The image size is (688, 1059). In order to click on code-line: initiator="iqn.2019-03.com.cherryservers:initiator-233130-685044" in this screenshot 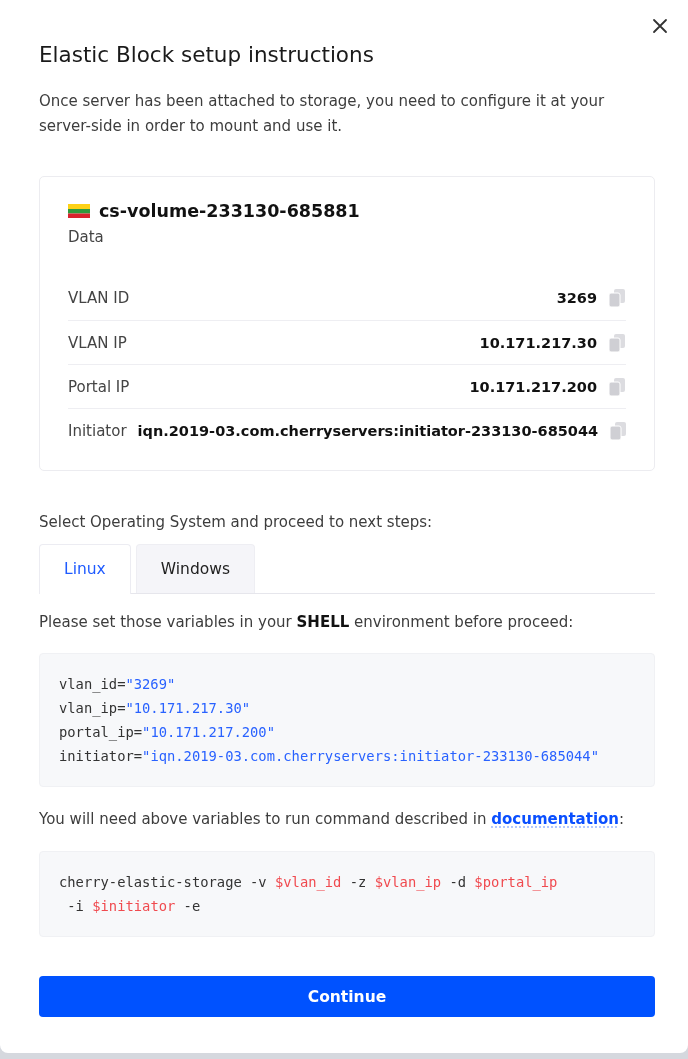, I will do `click(329, 756)`.